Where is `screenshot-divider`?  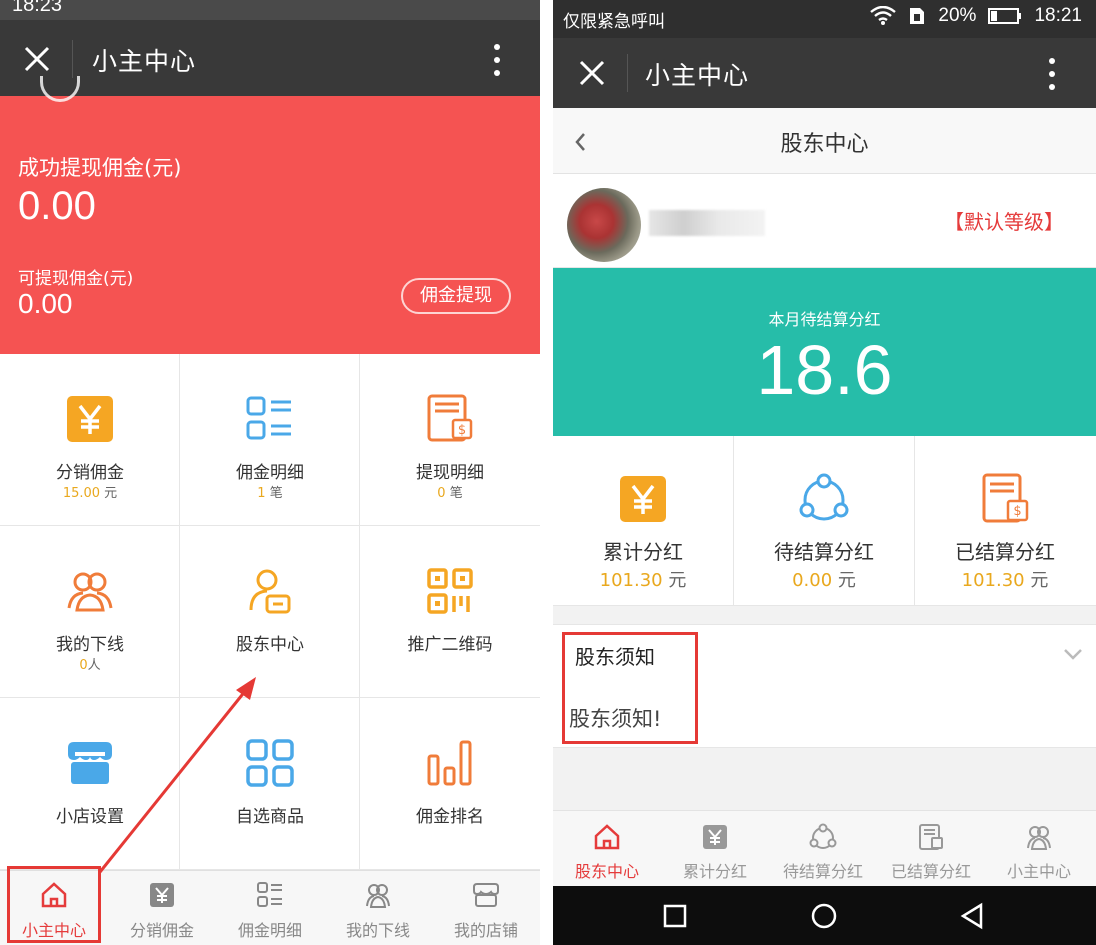
screenshot-divider is located at coordinates (546, 472).